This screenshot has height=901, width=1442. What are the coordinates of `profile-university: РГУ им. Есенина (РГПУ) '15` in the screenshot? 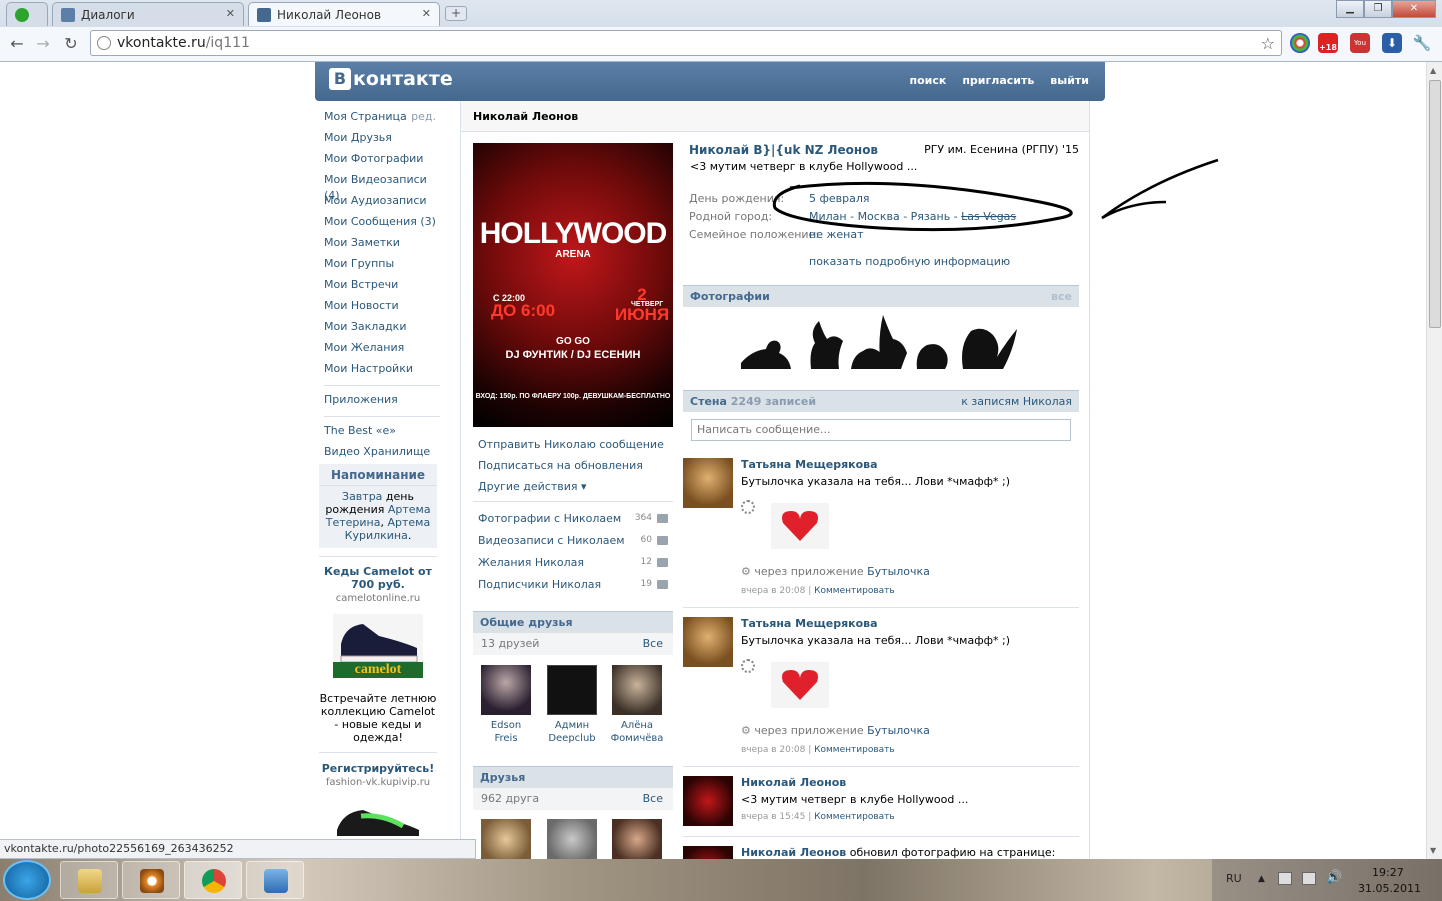 It's located at (1001, 149).